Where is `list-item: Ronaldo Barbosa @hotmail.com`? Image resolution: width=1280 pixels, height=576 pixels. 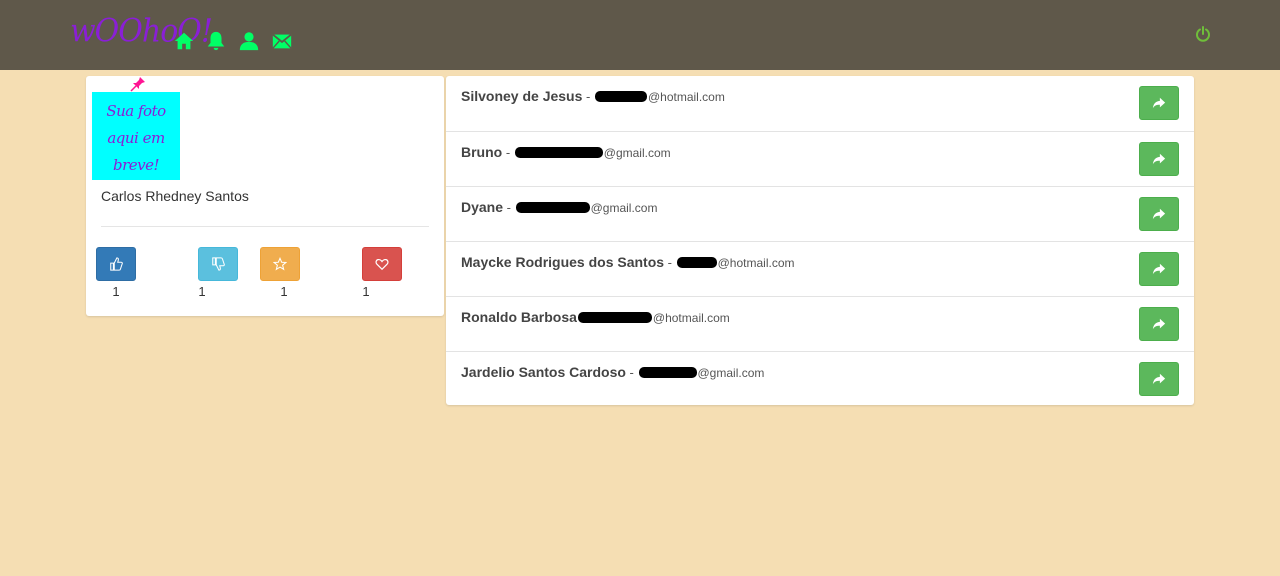
list-item: Ronaldo Barbosa @hotmail.com is located at coordinates (820, 323).